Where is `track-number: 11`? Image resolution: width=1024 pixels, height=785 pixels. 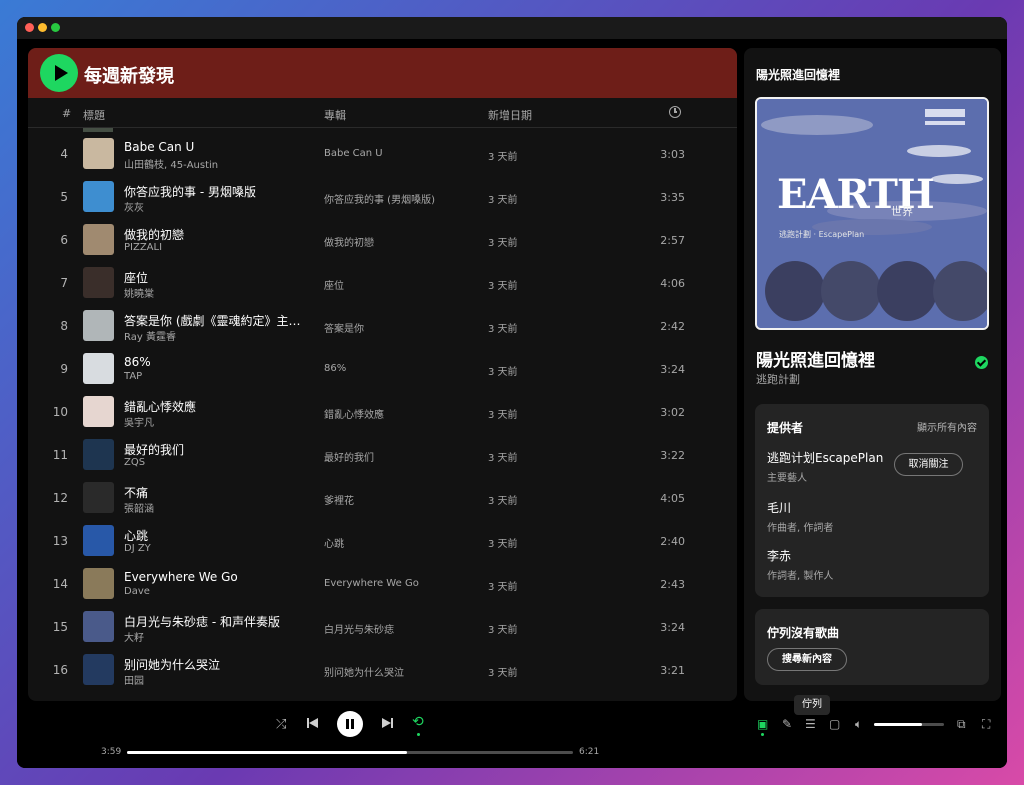 track-number: 11 is located at coordinates (60, 455).